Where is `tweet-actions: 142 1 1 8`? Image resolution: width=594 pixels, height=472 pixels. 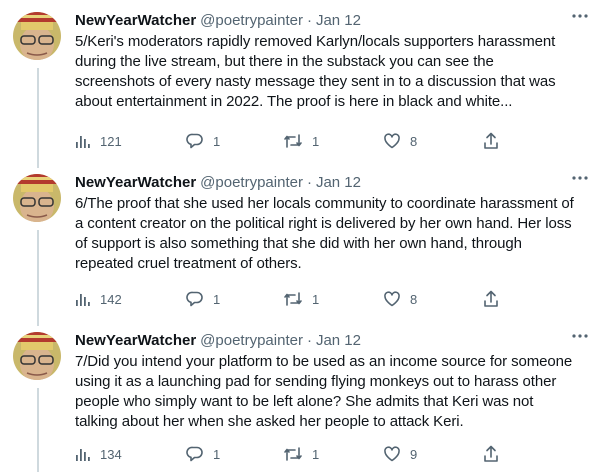
tweet-actions: 142 1 1 8 is located at coordinates (295, 299).